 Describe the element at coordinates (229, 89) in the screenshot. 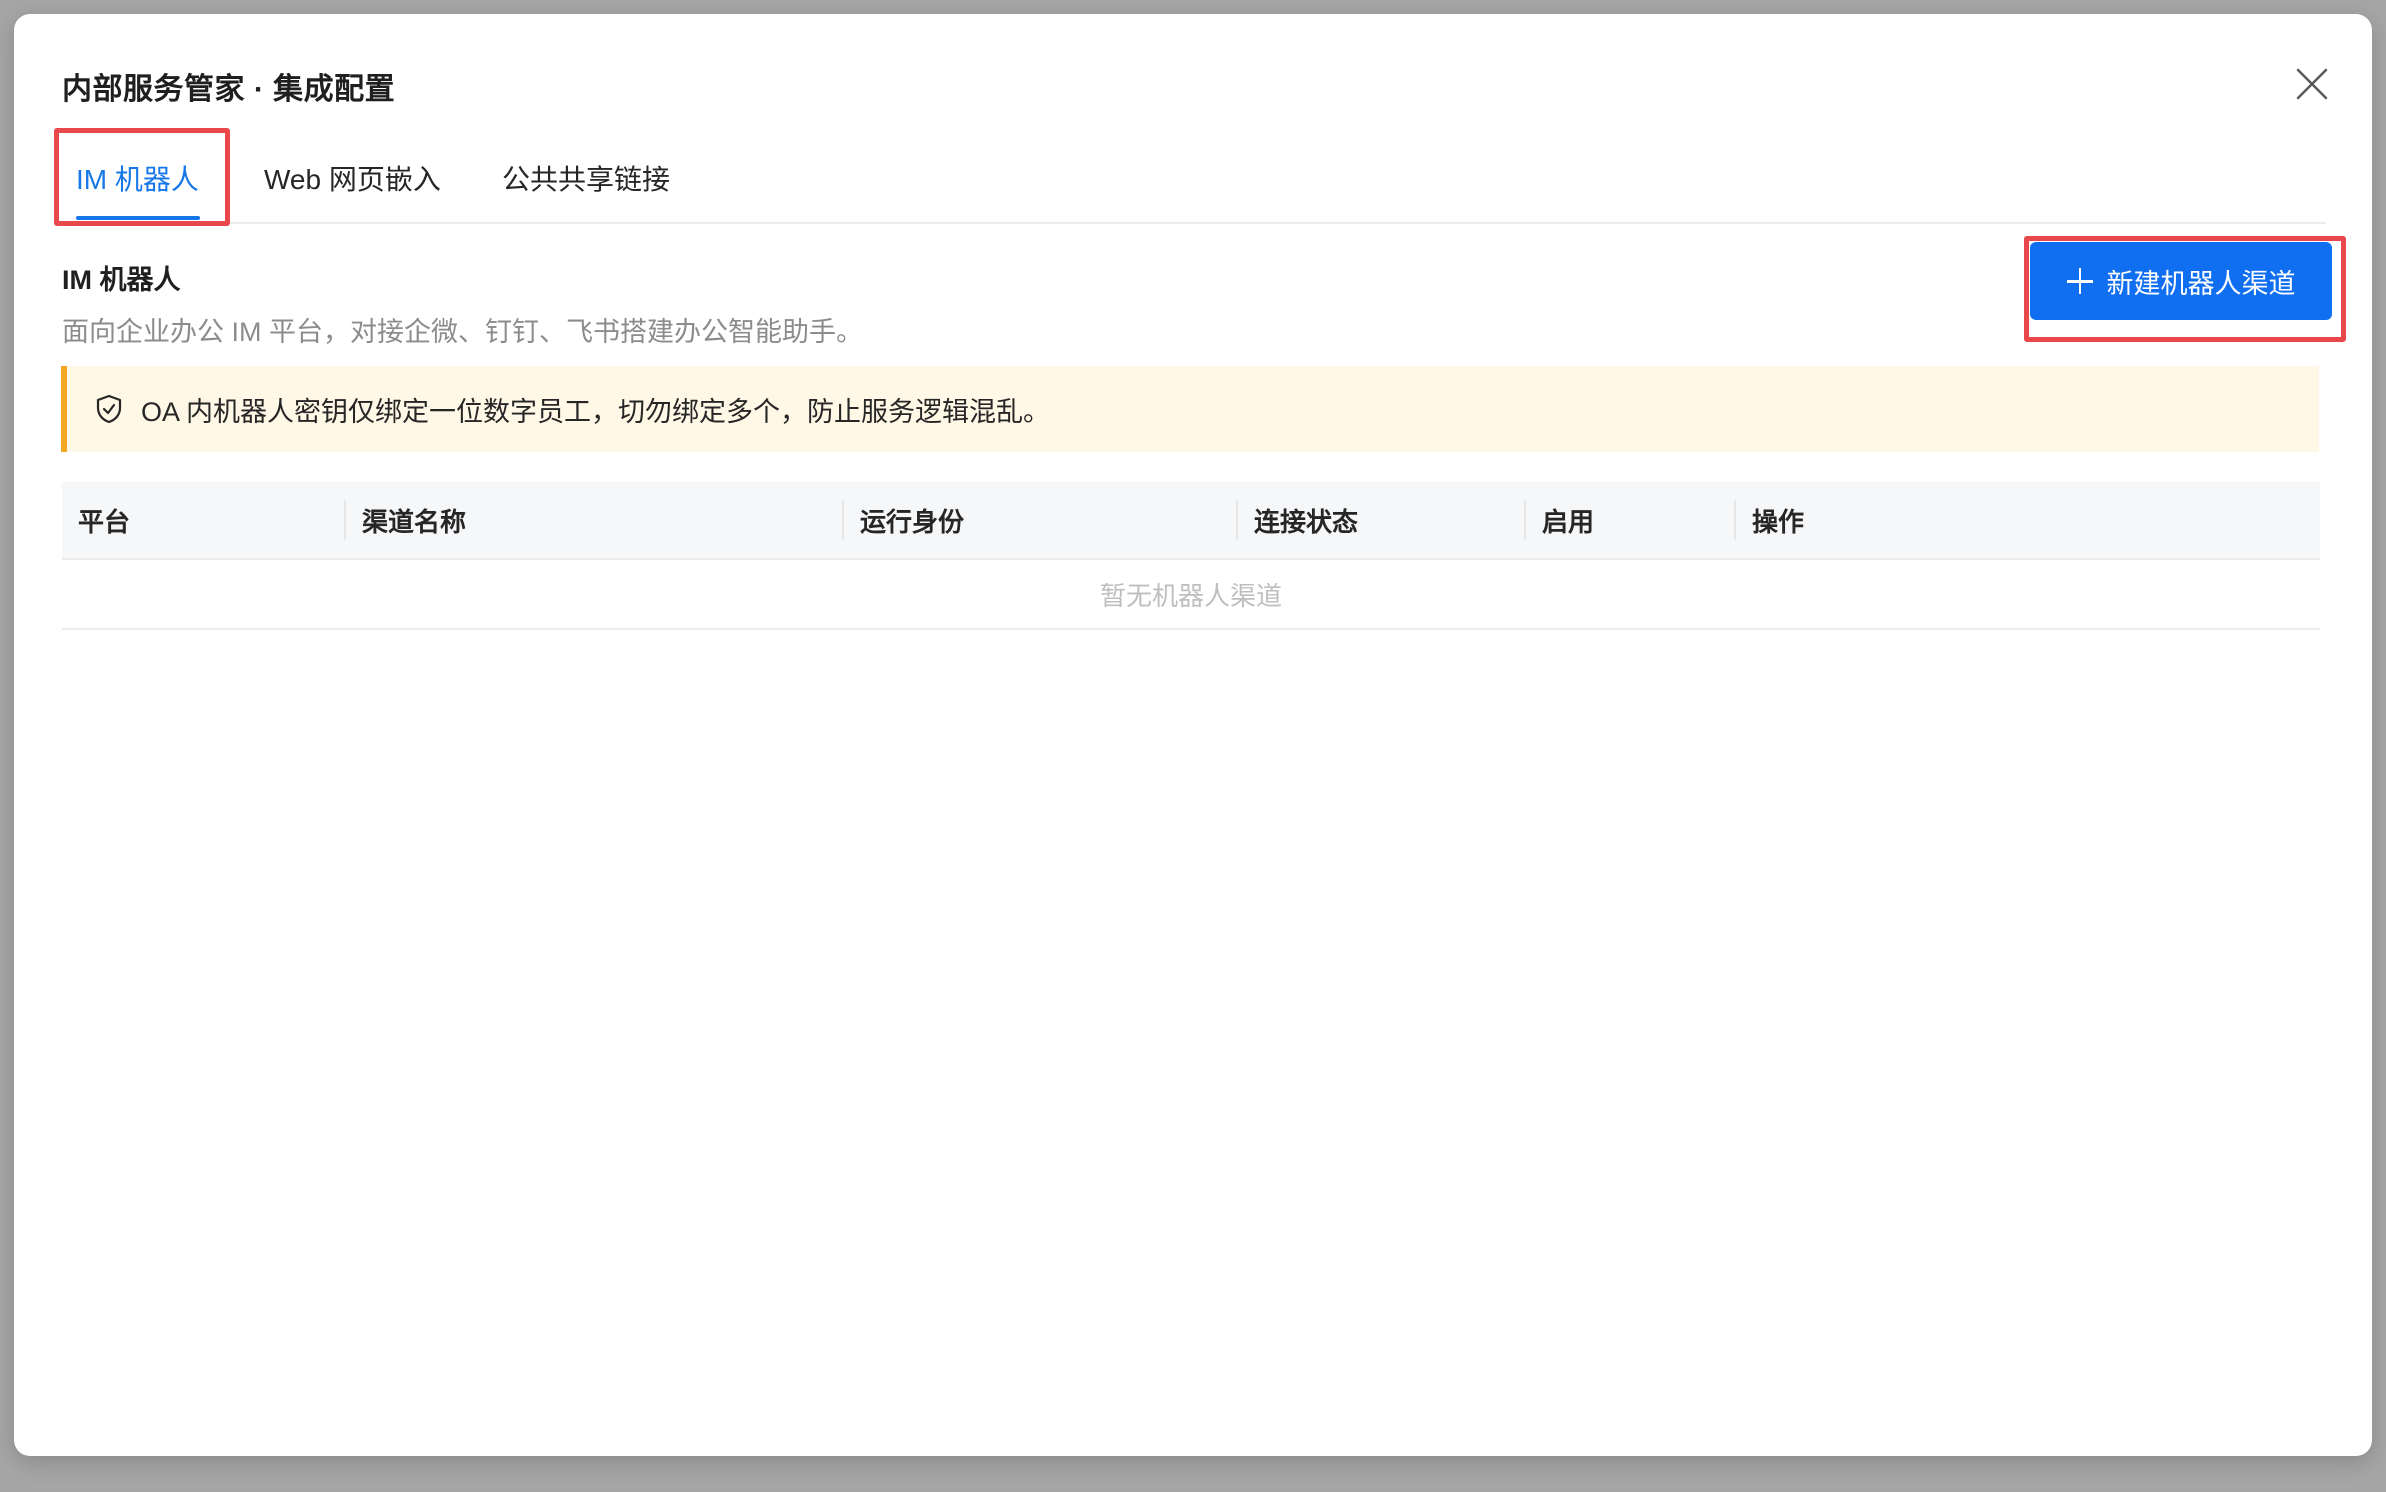

I see `dialog-title: 内部服务管家 · 集成配置` at that location.